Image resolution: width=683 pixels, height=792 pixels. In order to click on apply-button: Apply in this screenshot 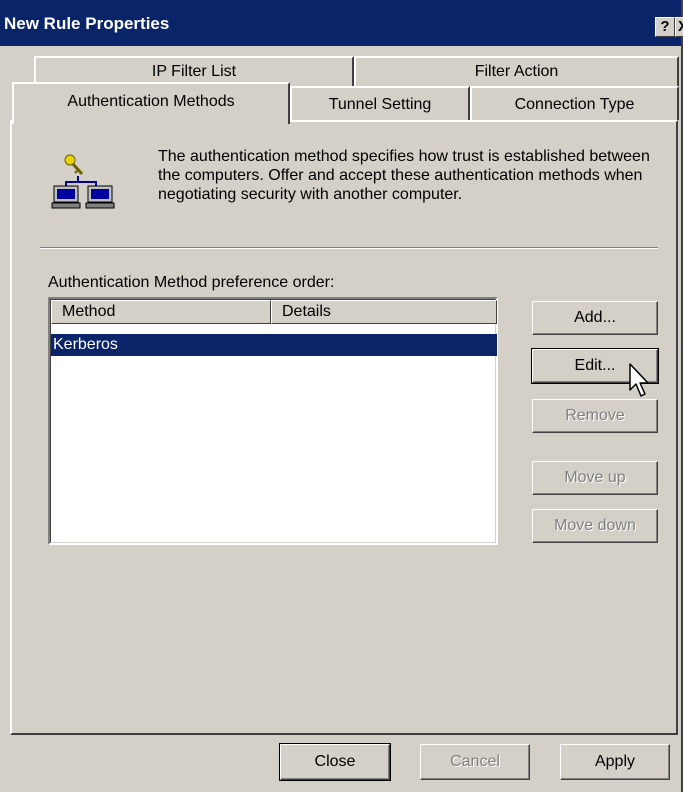, I will do `click(615, 762)`.